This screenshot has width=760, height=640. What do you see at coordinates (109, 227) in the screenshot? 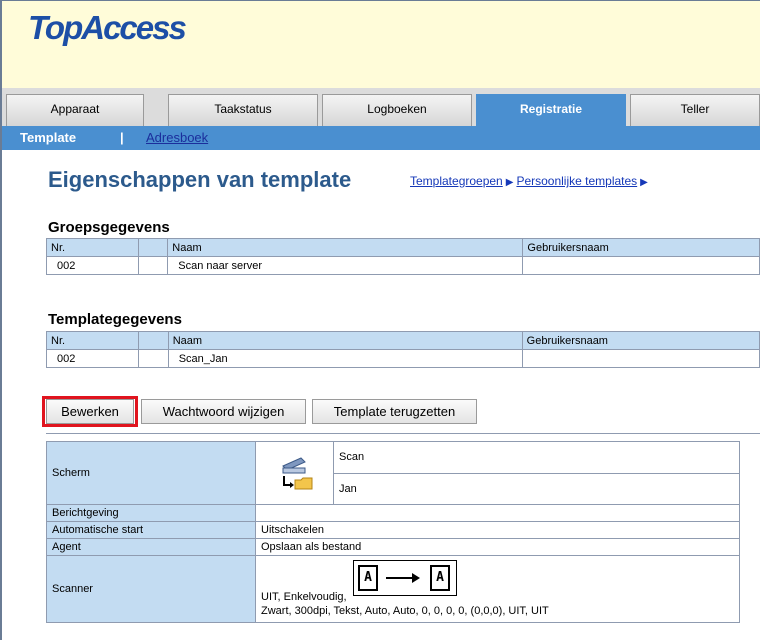
I see `group-heading: Groepsgegevens` at bounding box center [109, 227].